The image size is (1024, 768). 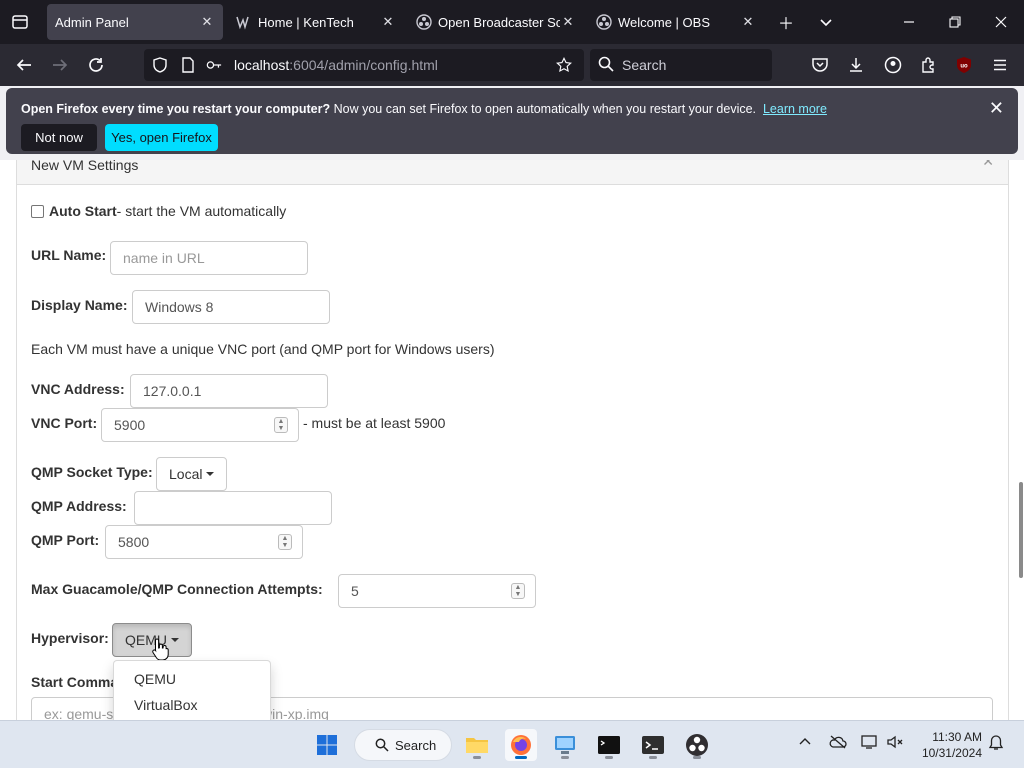 I want to click on url-name-input: name in URL, so click(x=209, y=258).